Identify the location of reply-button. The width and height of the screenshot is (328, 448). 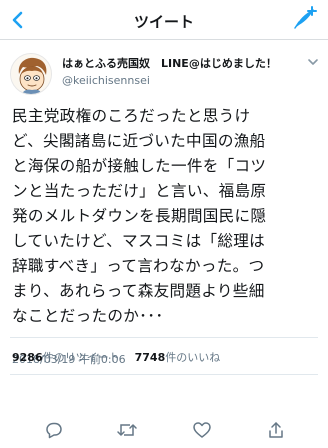
(54, 430).